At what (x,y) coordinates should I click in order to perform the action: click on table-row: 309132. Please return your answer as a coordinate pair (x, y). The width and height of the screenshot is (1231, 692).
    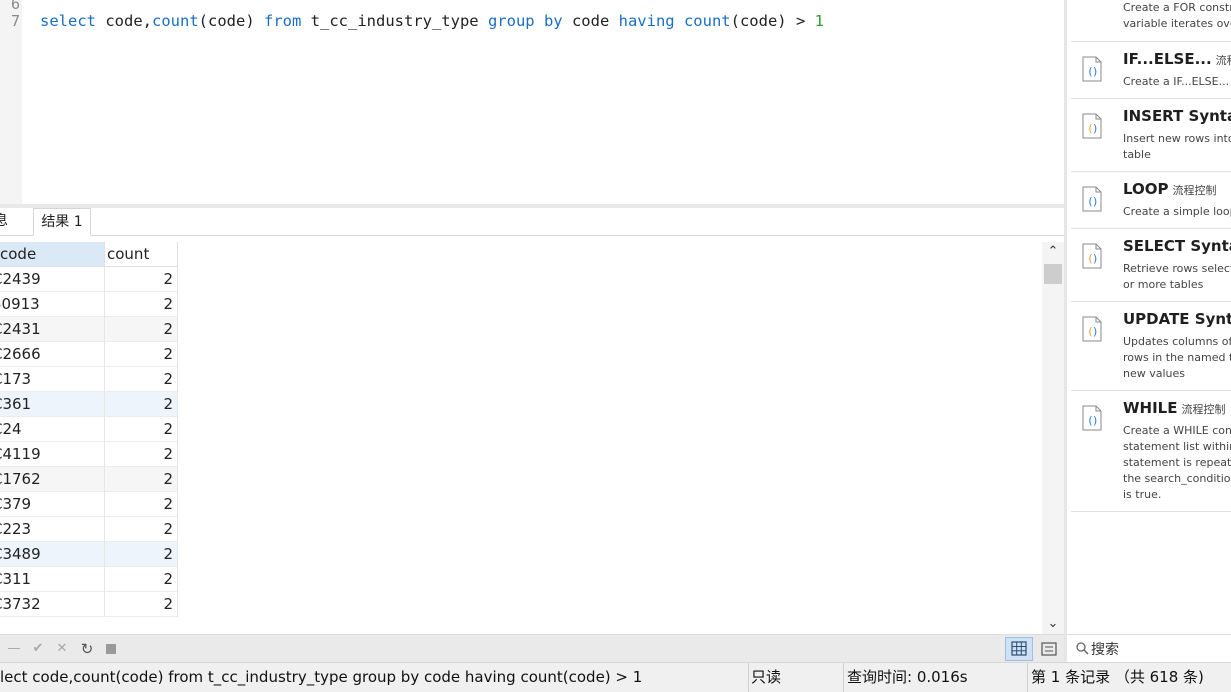
    Looking at the image, I should click on (89, 304).